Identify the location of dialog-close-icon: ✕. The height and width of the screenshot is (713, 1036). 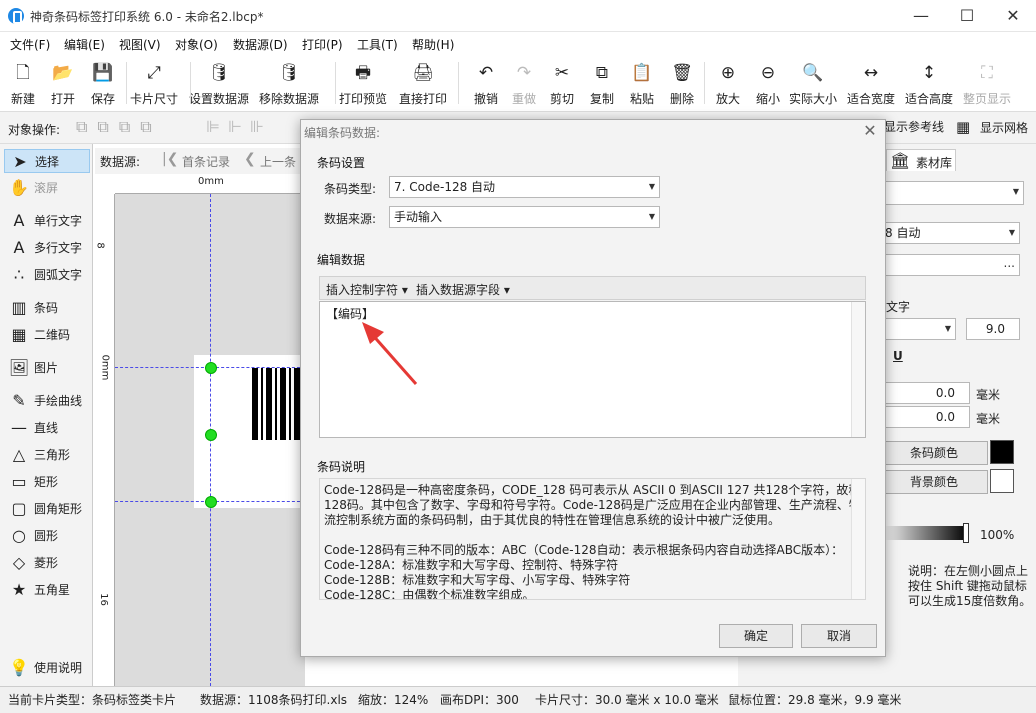
(870, 131).